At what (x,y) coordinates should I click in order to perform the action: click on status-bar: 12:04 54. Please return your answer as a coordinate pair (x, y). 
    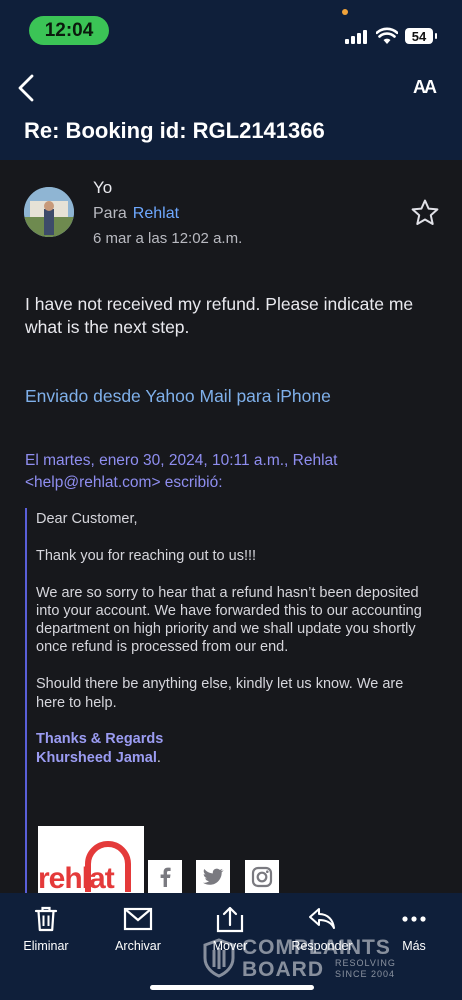
    Looking at the image, I should click on (231, 31).